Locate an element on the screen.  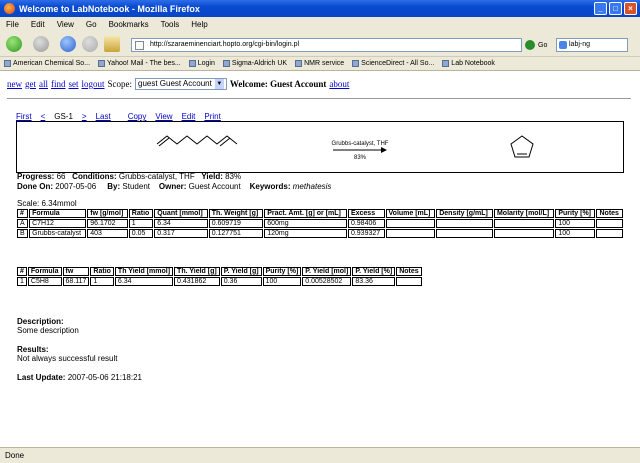
page-icon is located at coordinates (139, 45).